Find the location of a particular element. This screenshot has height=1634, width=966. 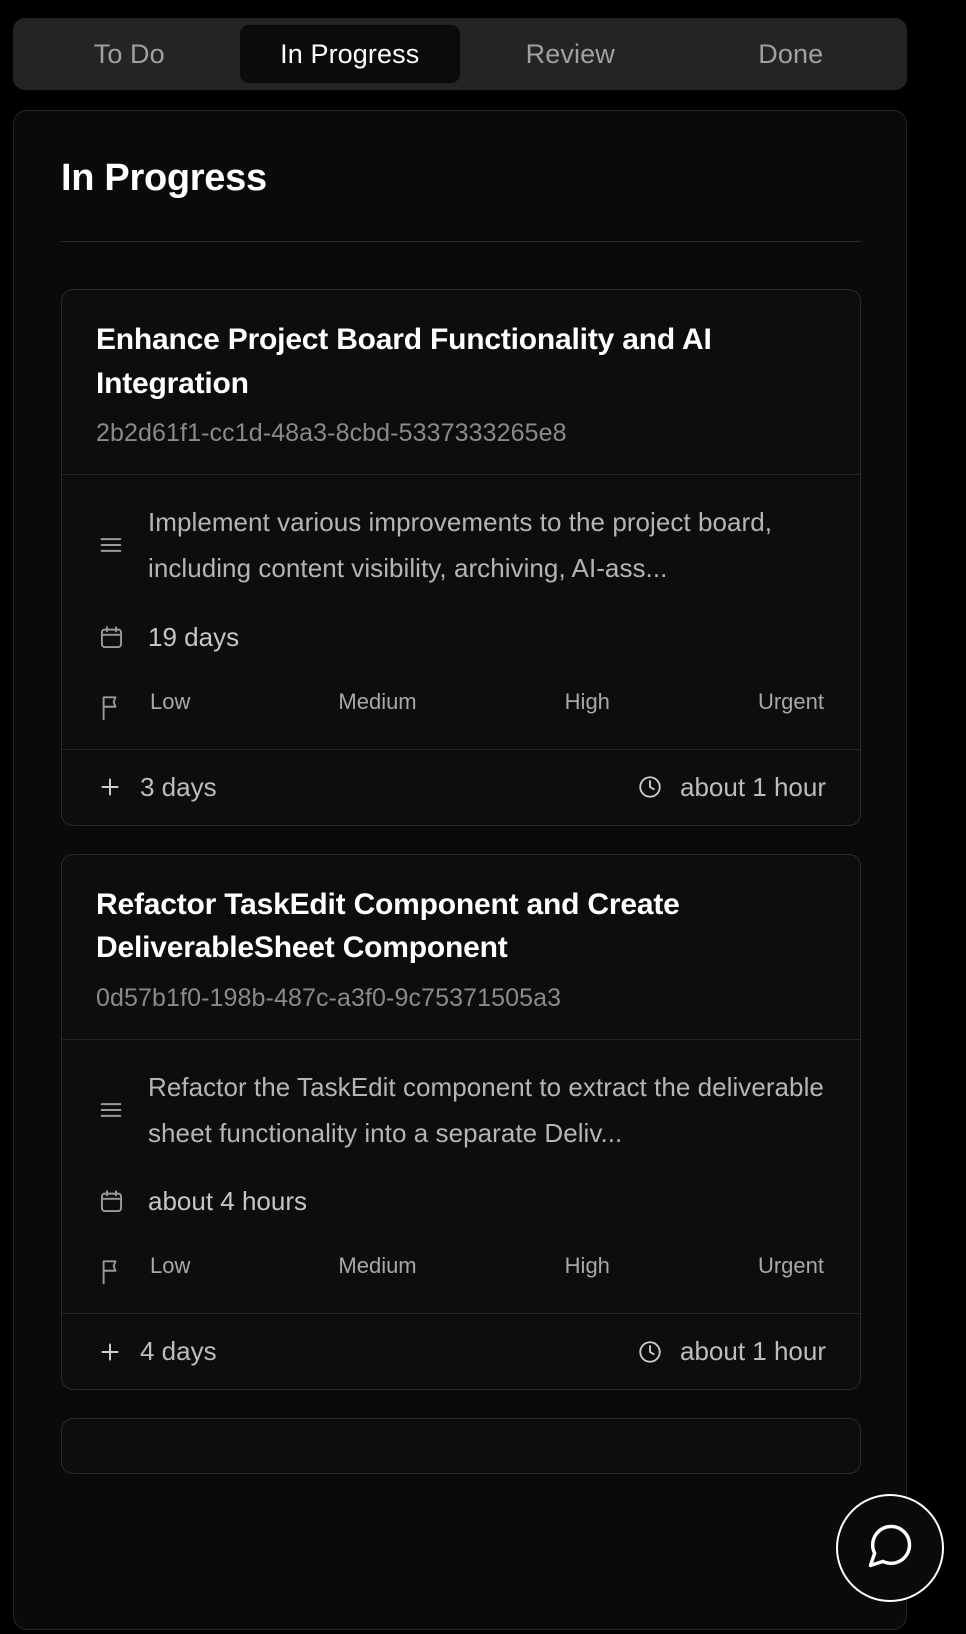

column-title-divider is located at coordinates (461, 241).